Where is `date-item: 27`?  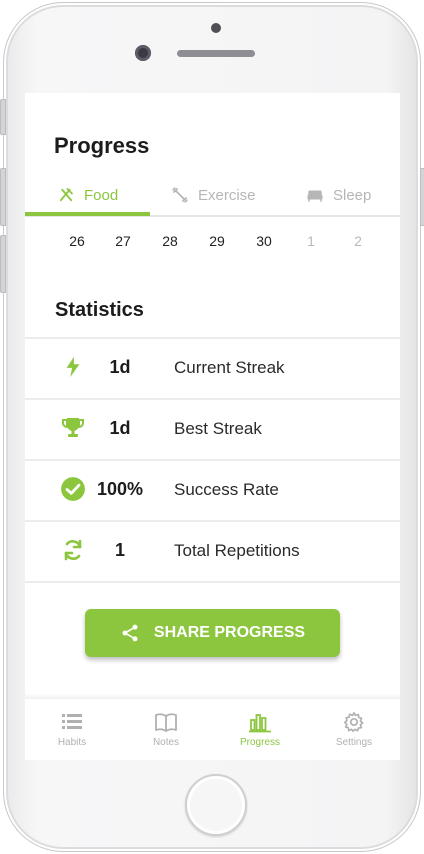
date-item: 27 is located at coordinates (123, 241).